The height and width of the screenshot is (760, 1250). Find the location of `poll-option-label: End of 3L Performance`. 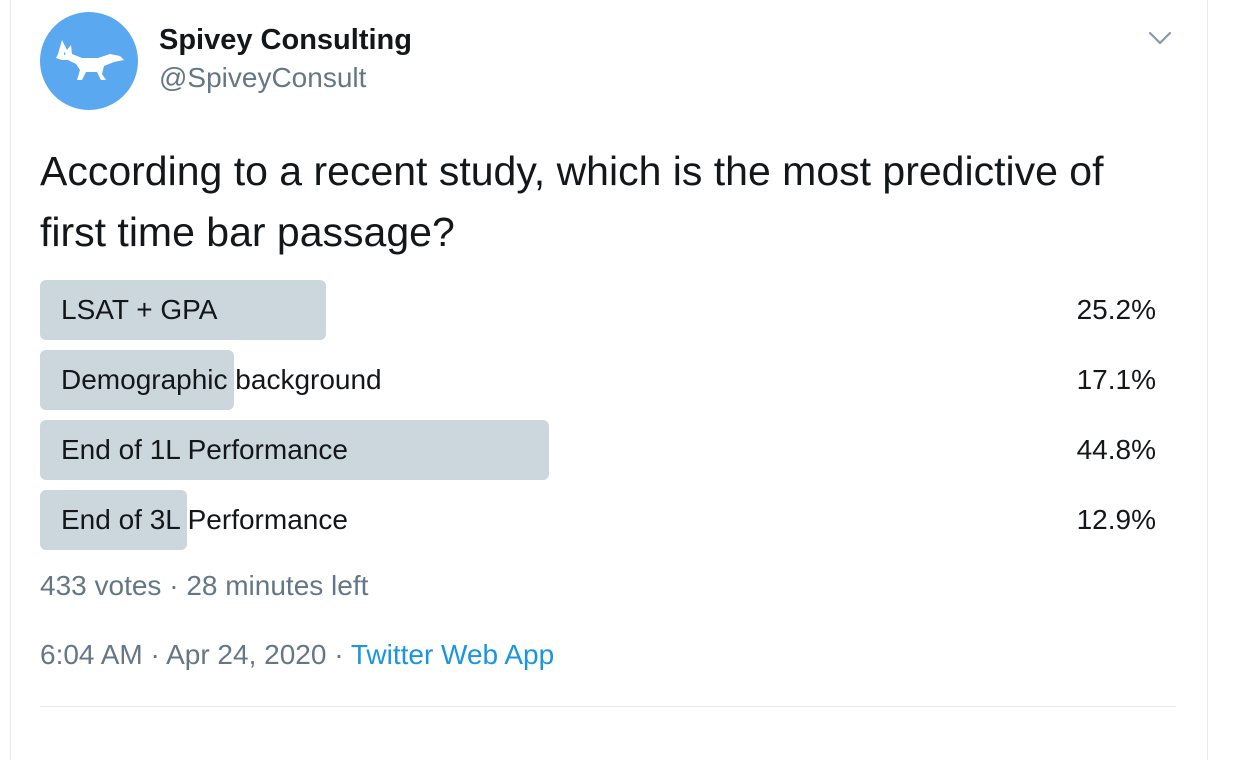

poll-option-label: End of 3L Performance is located at coordinates (204, 519).